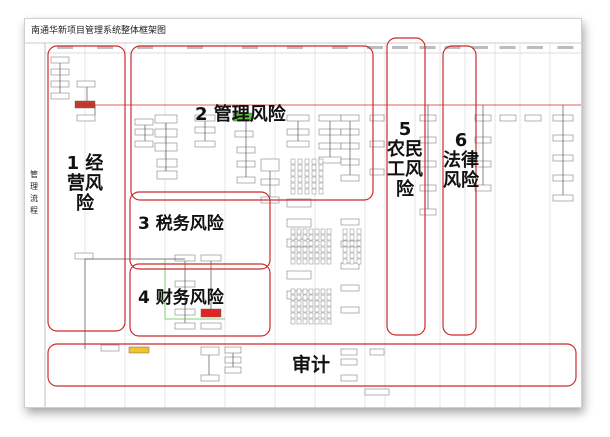 The image size is (610, 437). I want to click on risk-label-legal: 6 法律 风险, so click(461, 161).